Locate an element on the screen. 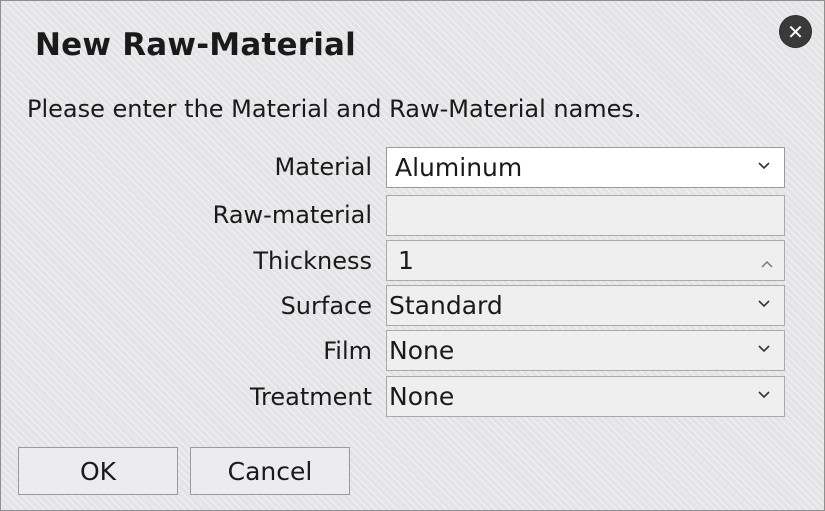  thickness-value: 1 is located at coordinates (406, 260).